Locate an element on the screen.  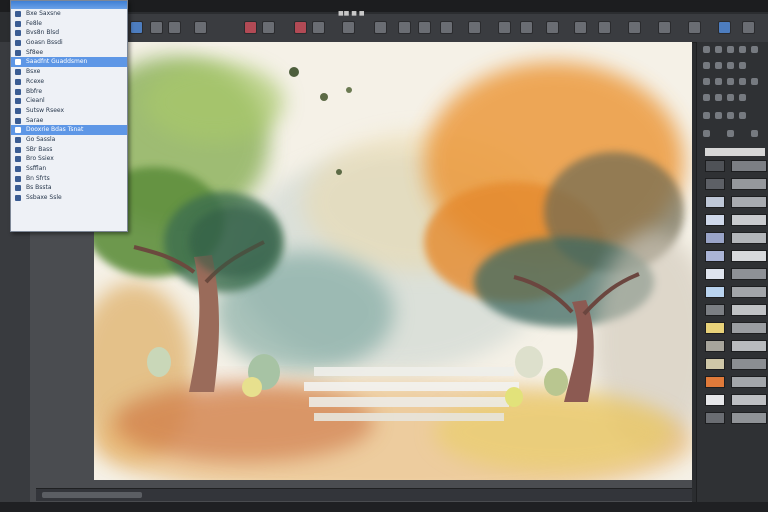
menu-item: SBr Bass is located at coordinates (69, 150).